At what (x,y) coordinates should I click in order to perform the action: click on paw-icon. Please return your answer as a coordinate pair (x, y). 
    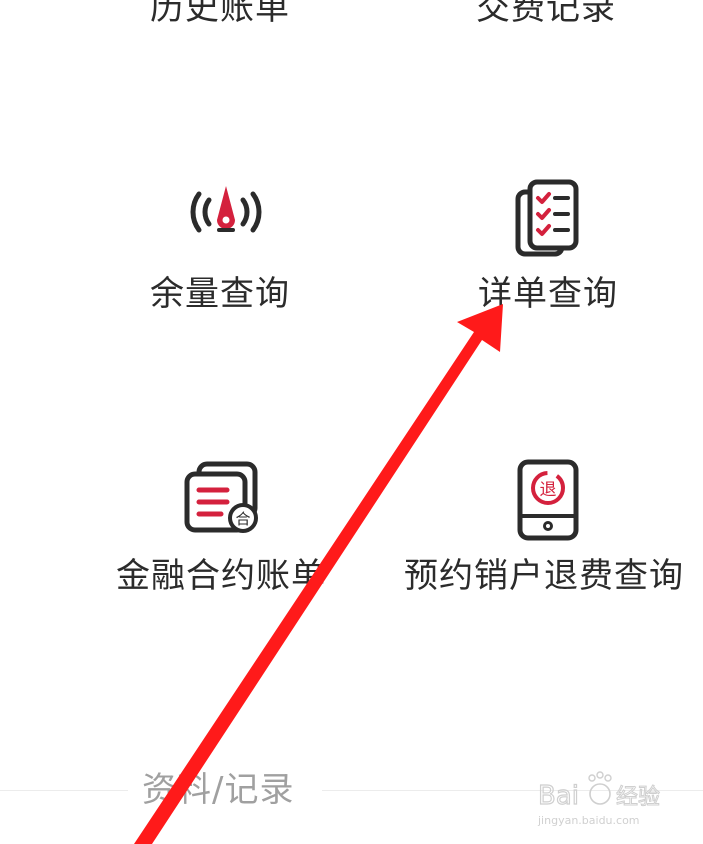
    Looking at the image, I should click on (600, 788).